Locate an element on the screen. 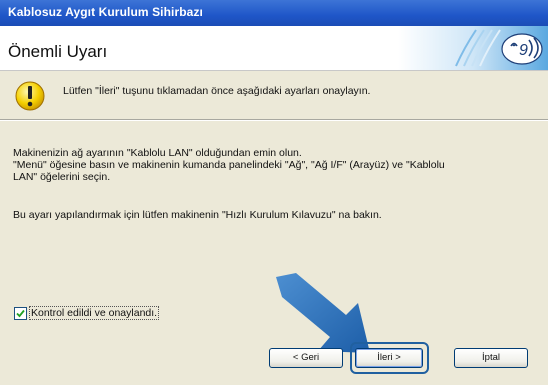  wireless-logo-icon: 9 is located at coordinates (473, 48).